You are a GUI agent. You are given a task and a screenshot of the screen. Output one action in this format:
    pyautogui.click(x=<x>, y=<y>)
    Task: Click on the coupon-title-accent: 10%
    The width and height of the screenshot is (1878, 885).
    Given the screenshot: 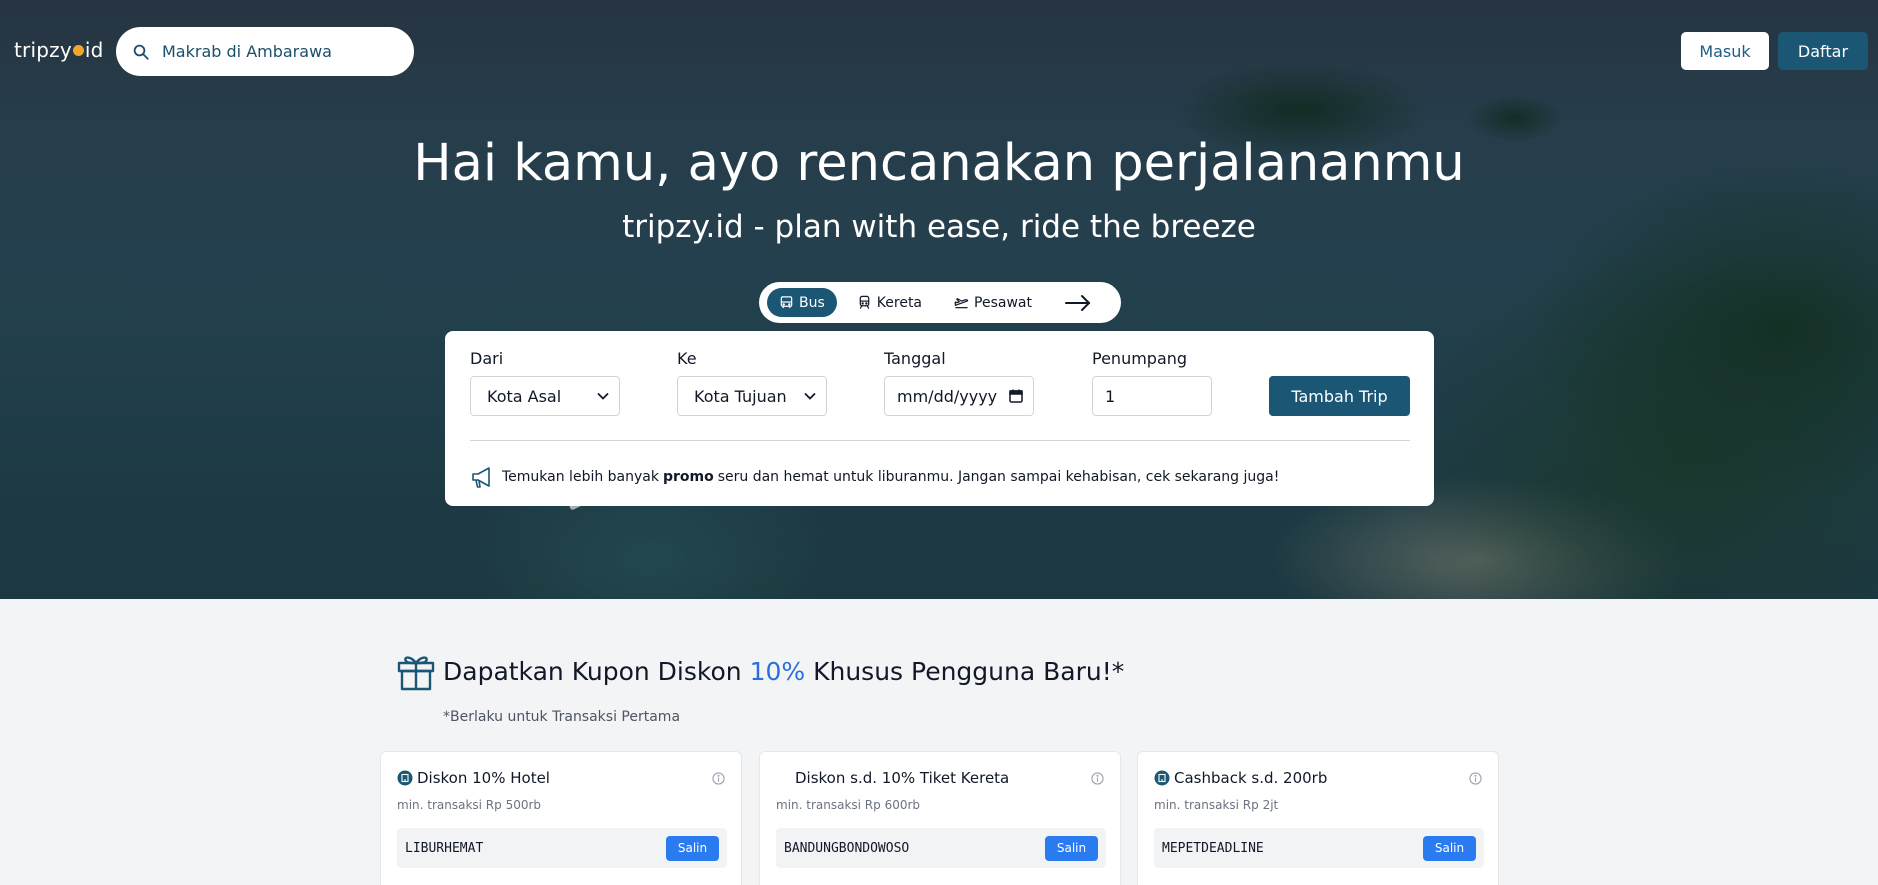 What is the action you would take?
    pyautogui.click(x=777, y=671)
    